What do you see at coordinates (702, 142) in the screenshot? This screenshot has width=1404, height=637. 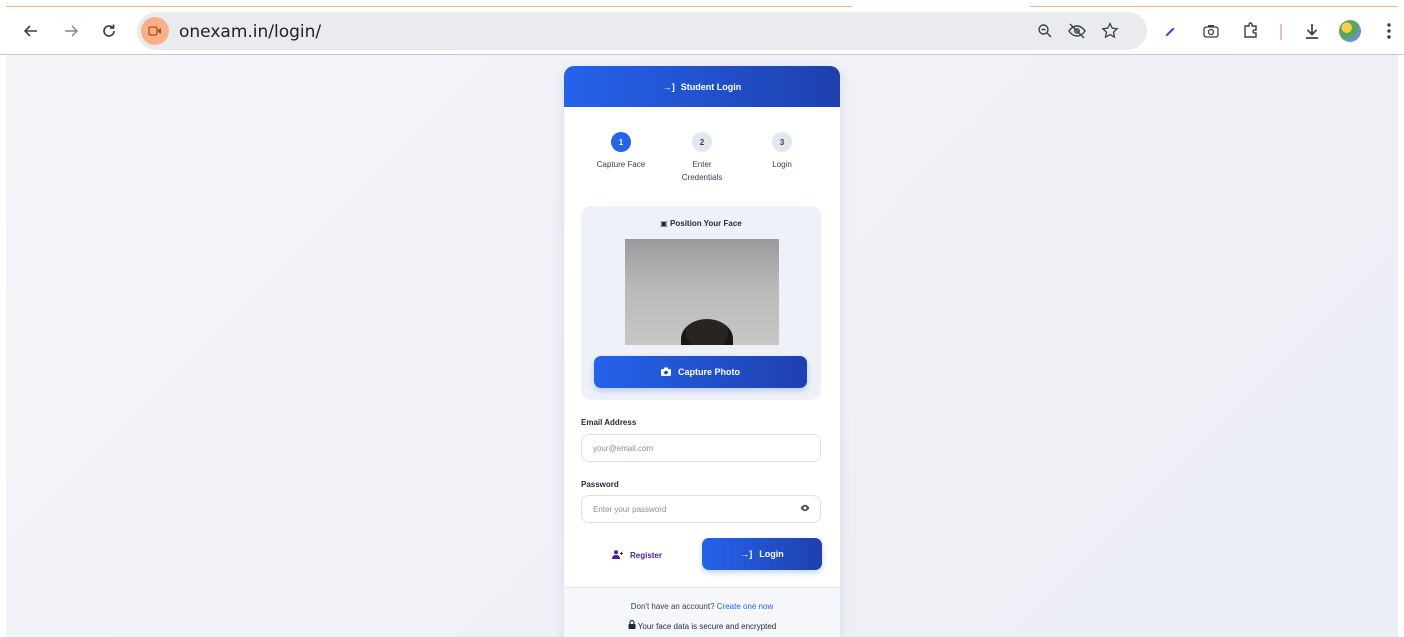 I see `step-number: 2` at bounding box center [702, 142].